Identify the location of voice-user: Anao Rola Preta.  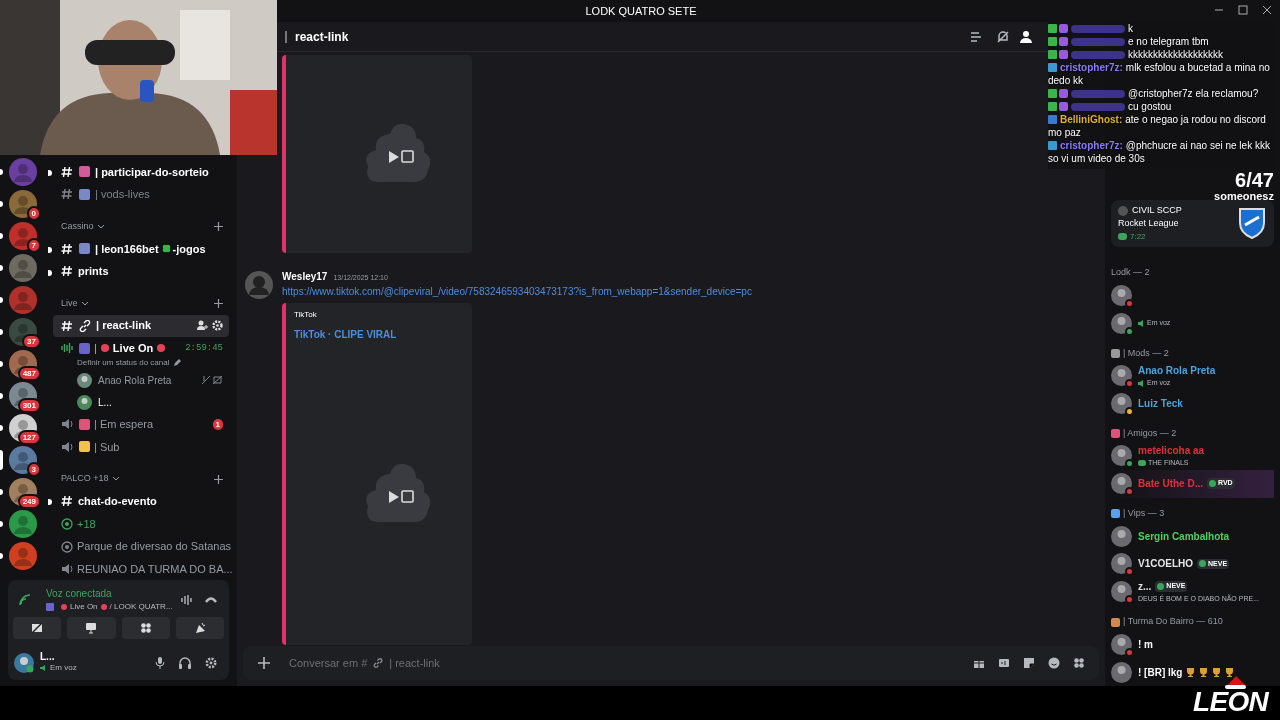
(141, 380).